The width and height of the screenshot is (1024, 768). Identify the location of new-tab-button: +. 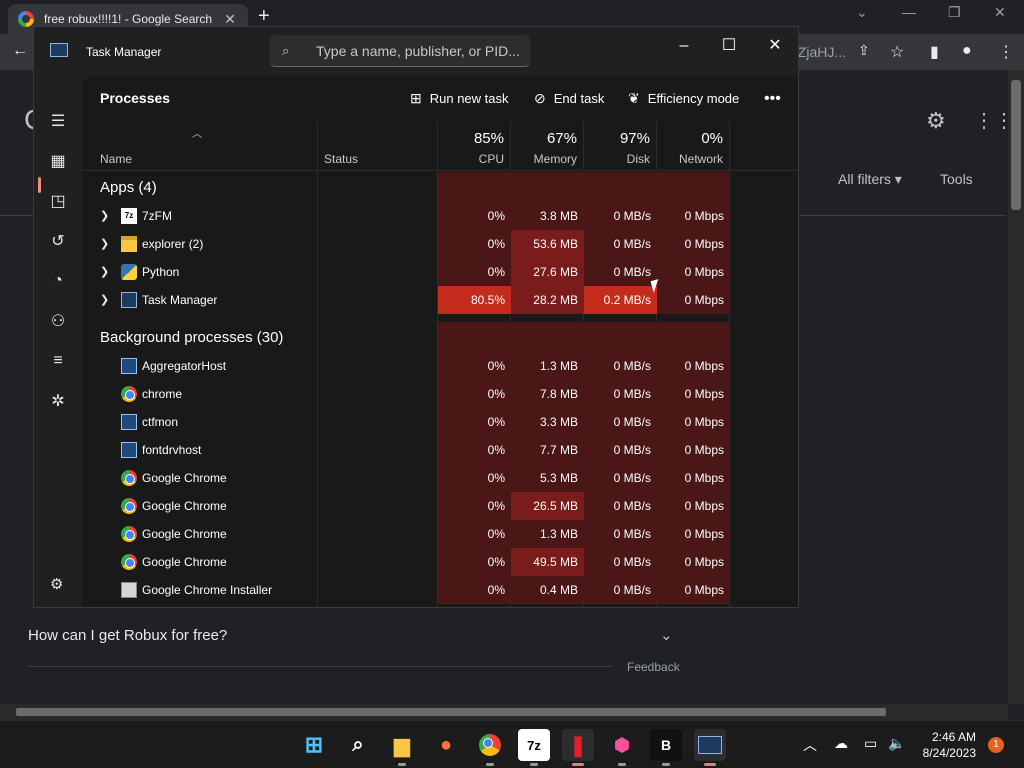
(264, 16).